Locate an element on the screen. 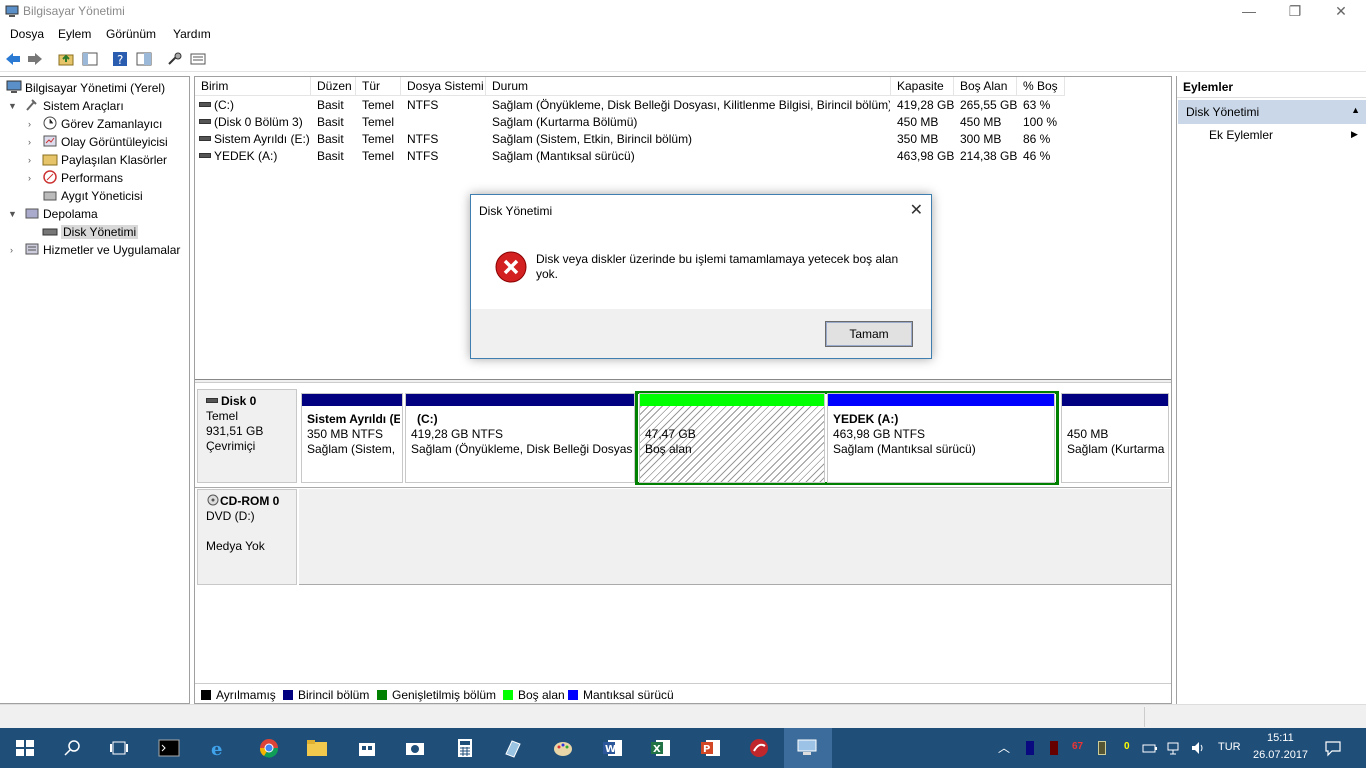 The image size is (1366, 768). tree-root: Bilgisayar Yönetimi (Yerel) is located at coordinates (85, 88).